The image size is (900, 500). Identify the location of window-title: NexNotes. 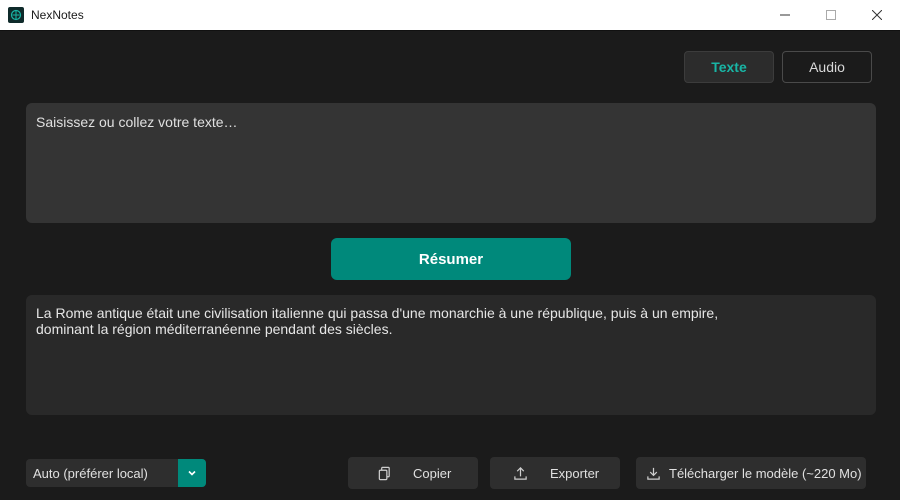
(57, 15).